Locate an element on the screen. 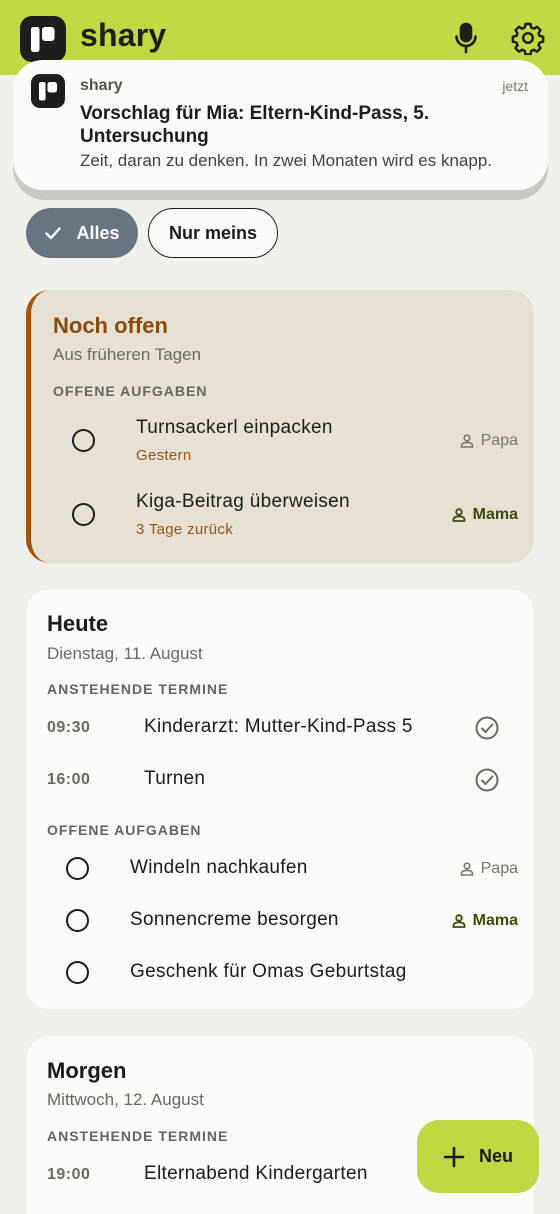 The image size is (560, 1214). card-subtitle: Aus früheren Tagen is located at coordinates (127, 354).